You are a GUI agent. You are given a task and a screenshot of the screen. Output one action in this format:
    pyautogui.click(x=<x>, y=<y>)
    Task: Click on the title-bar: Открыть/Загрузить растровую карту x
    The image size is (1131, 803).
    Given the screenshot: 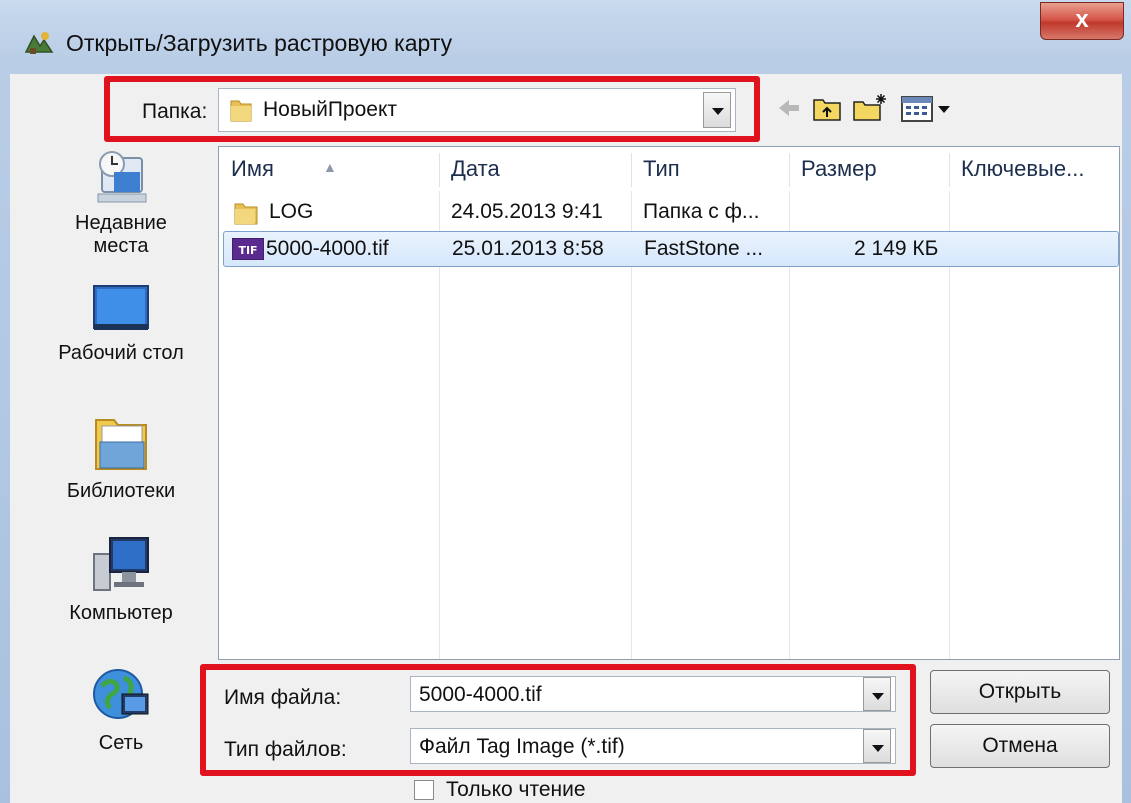 What is the action you would take?
    pyautogui.click(x=565, y=37)
    